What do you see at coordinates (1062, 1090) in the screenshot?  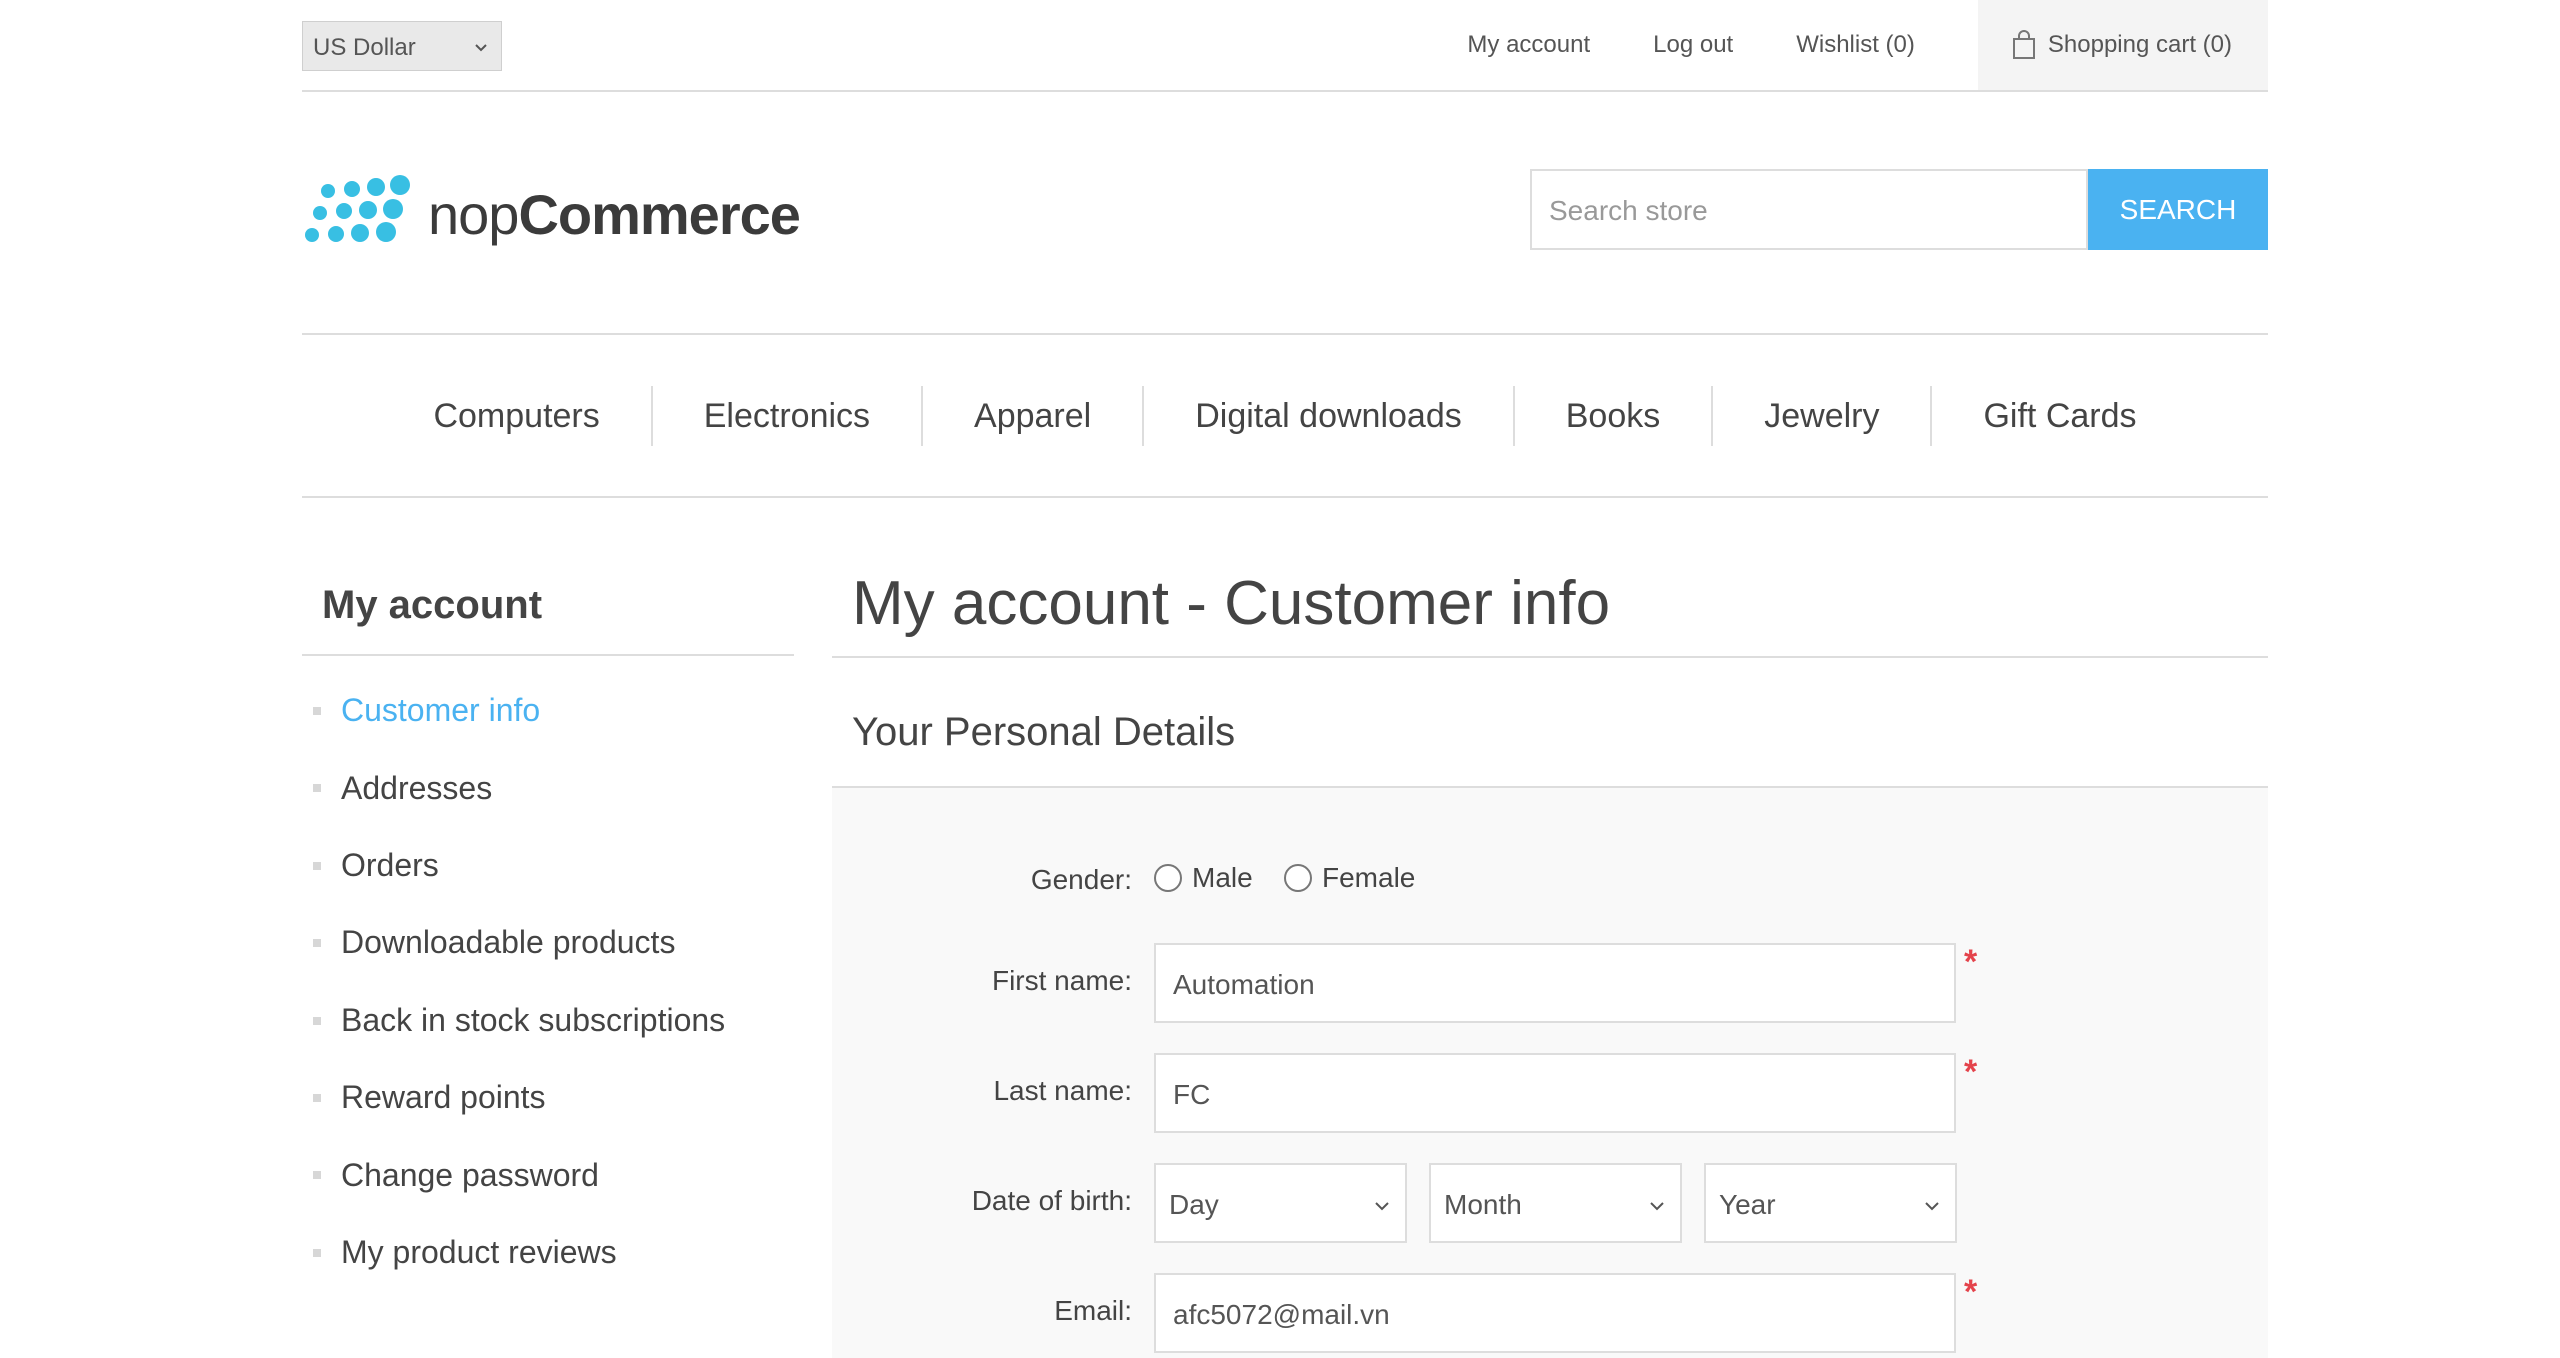 I see `last-name-label: Last name:` at bounding box center [1062, 1090].